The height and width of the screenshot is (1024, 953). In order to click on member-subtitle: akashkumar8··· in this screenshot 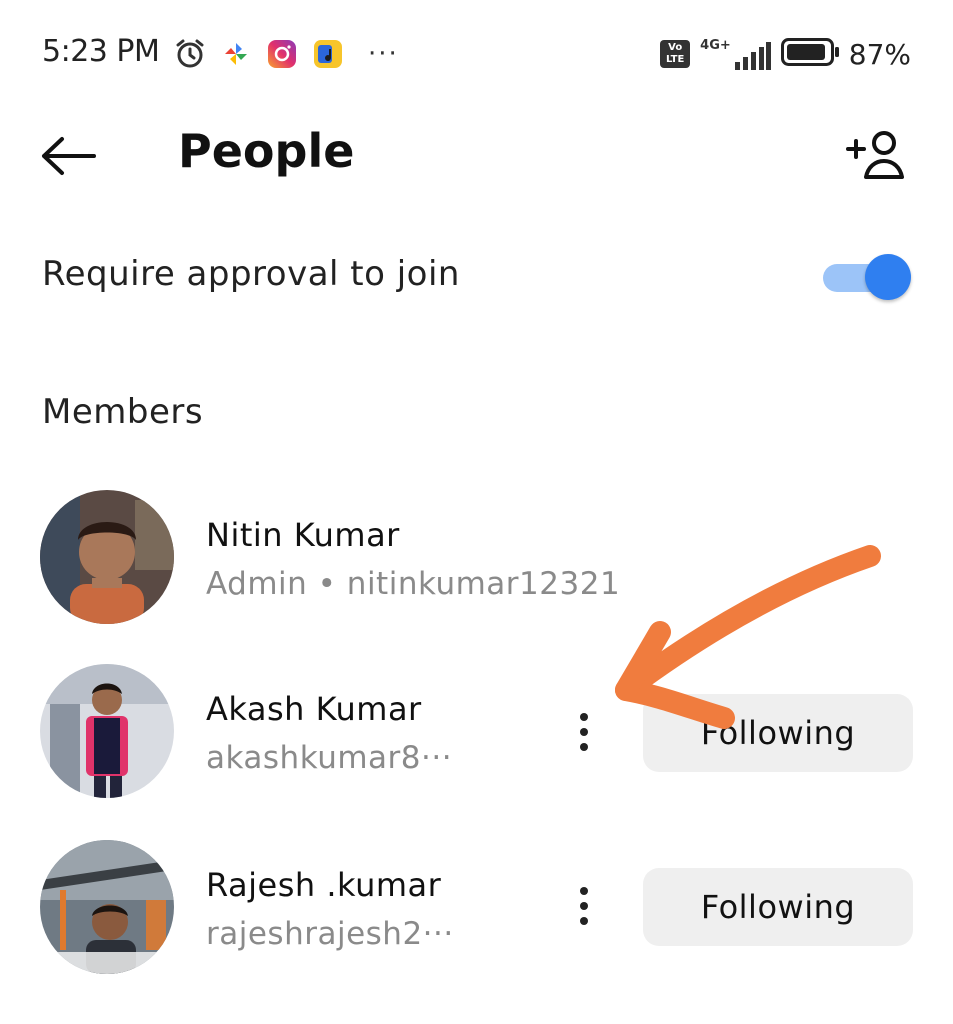, I will do `click(329, 758)`.